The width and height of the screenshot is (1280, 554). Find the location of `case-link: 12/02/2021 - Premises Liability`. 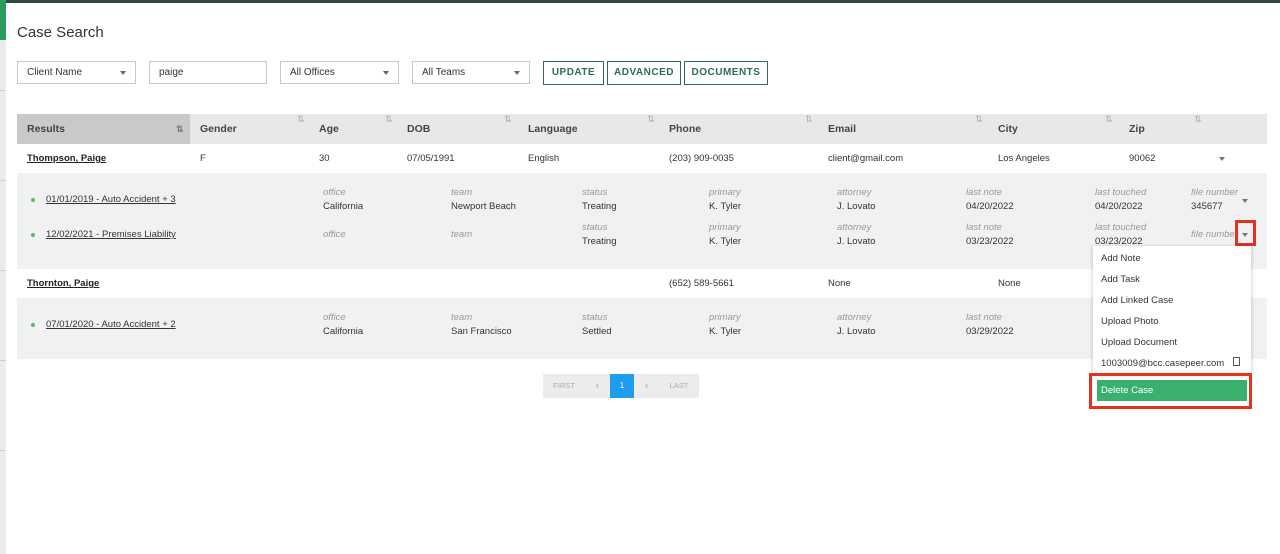

case-link: 12/02/2021 - Premises Liability is located at coordinates (111, 234).